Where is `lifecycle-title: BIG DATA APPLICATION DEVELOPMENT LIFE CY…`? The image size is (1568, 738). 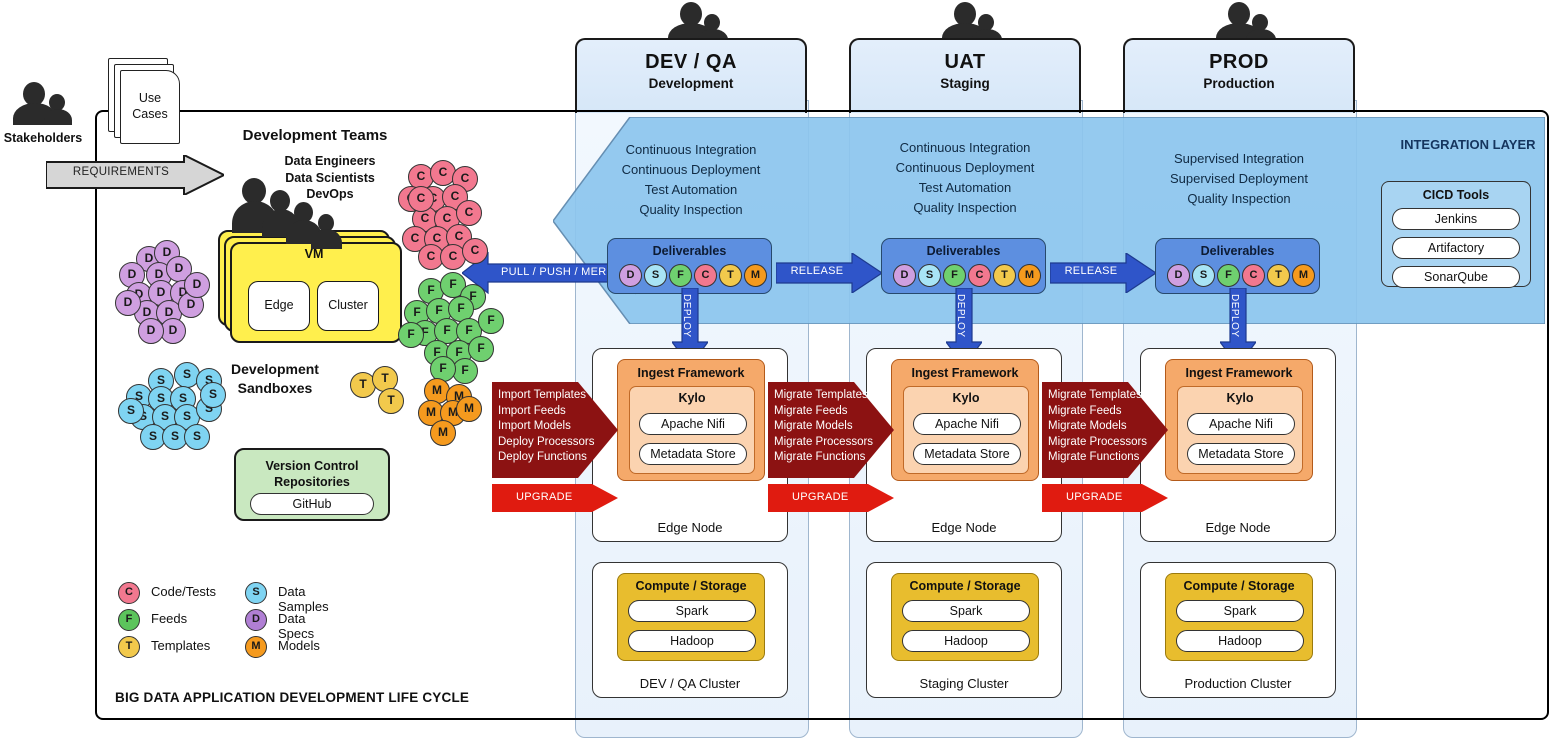
lifecycle-title: BIG DATA APPLICATION DEVELOPMENT LIFE CY… is located at coordinates (292, 697).